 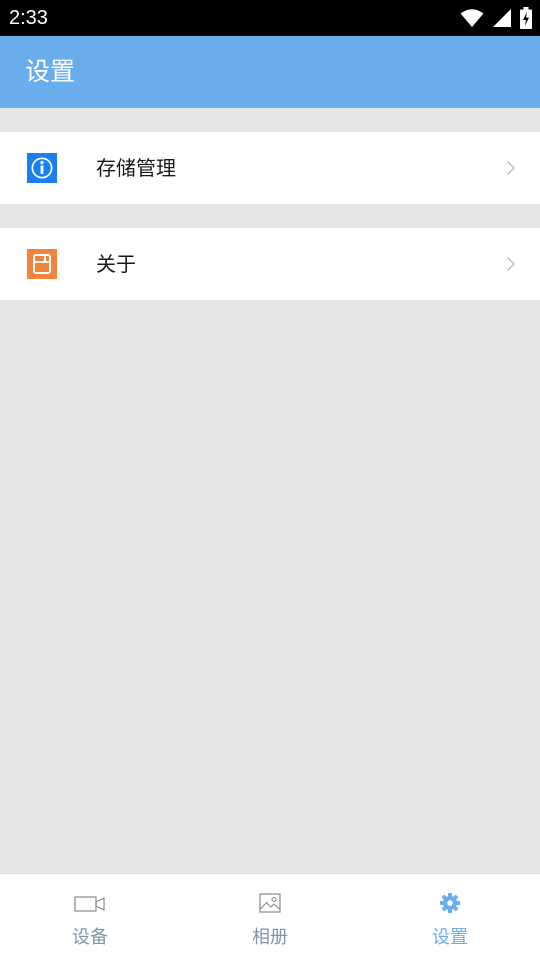 I want to click on tab-label: 相册, so click(x=270, y=937).